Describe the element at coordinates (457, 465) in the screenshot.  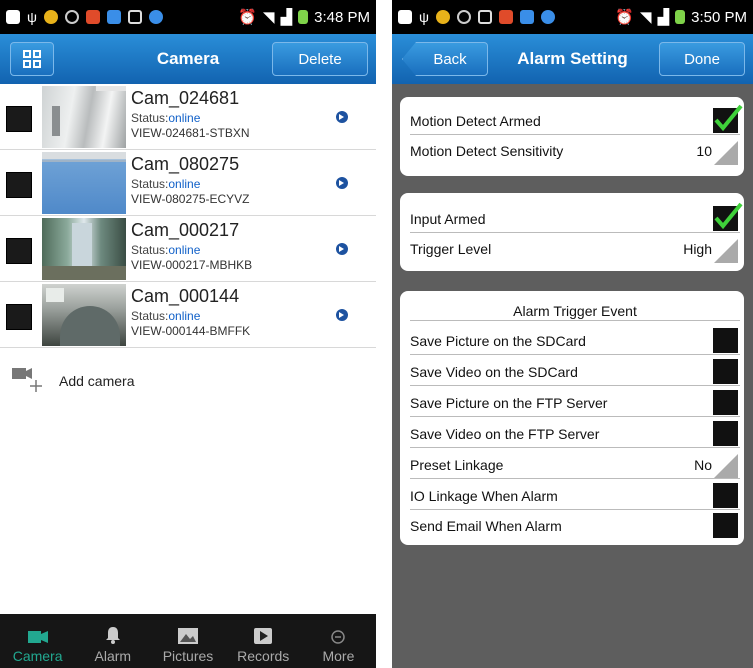
I see `row-label: Preset Linkage` at that location.